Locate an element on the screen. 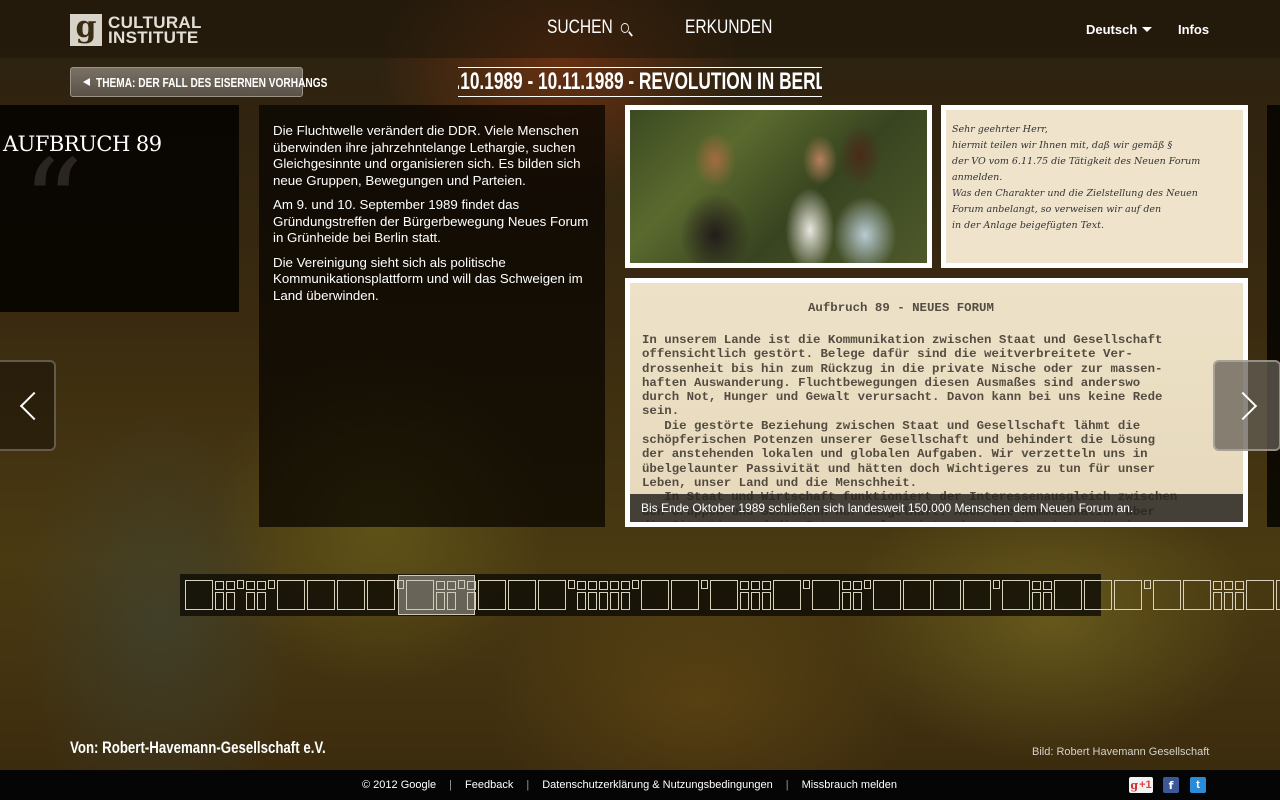  source-credit: Von: Robert-Havemann-Gesellschaft e.V. is located at coordinates (198, 748).